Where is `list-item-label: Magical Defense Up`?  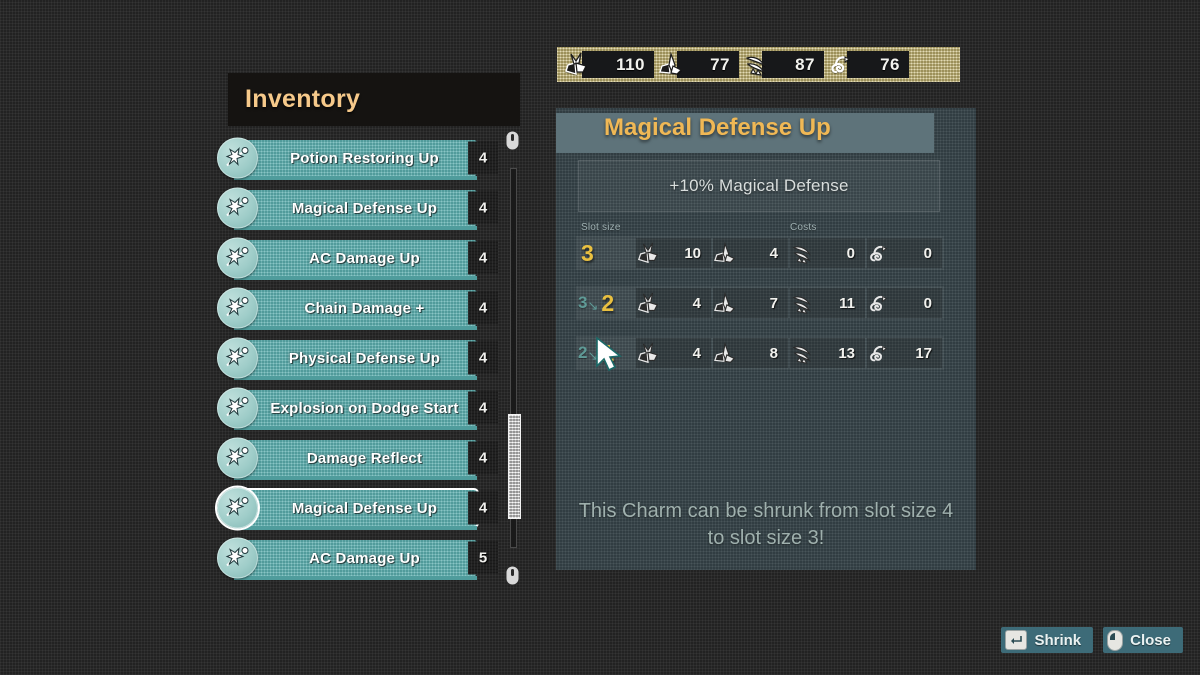
list-item-label: Magical Defense Up is located at coordinates (364, 508).